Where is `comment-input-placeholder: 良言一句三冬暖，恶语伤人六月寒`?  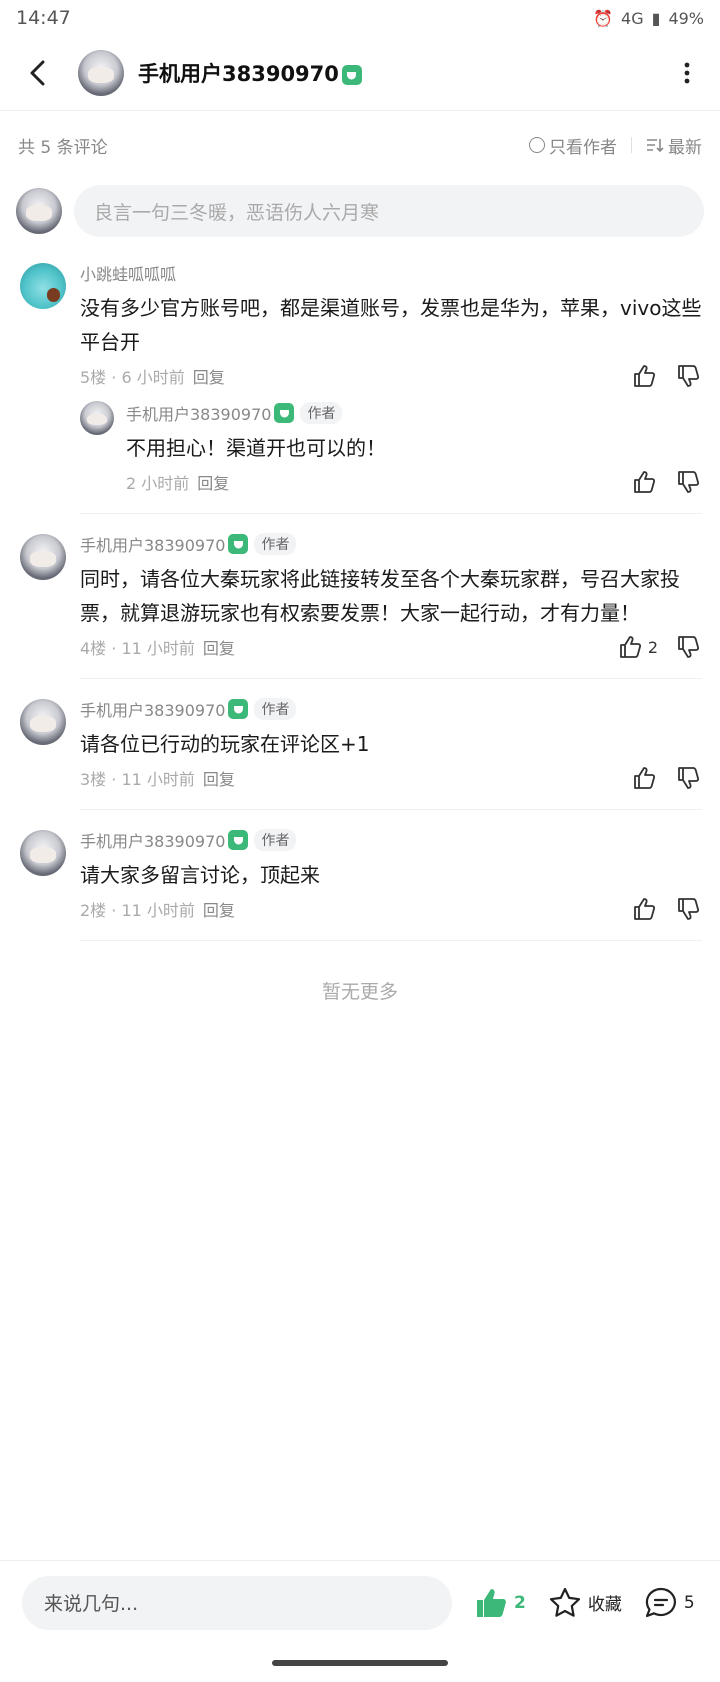 comment-input-placeholder: 良言一句三冬暖，恶语伤人六月寒 is located at coordinates (237, 212).